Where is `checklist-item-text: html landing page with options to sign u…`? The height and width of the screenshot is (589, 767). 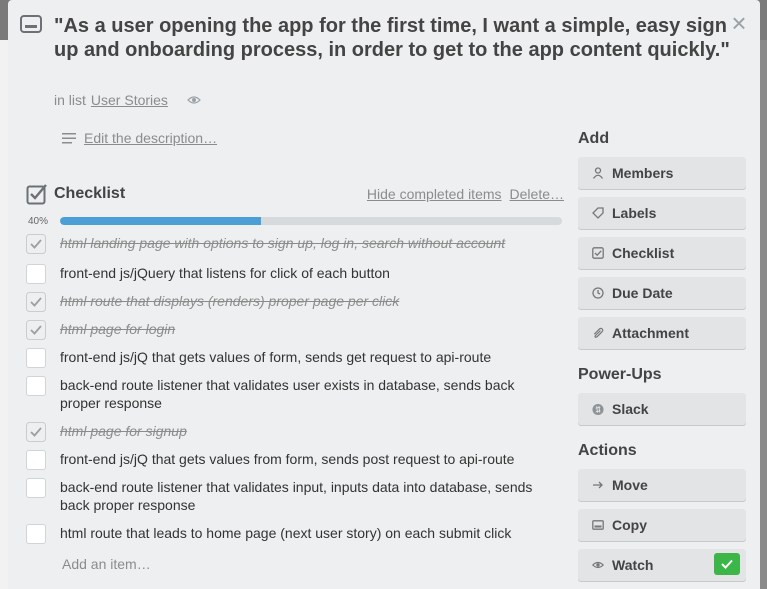 checklist-item-text: html landing page with options to sign u… is located at coordinates (282, 244).